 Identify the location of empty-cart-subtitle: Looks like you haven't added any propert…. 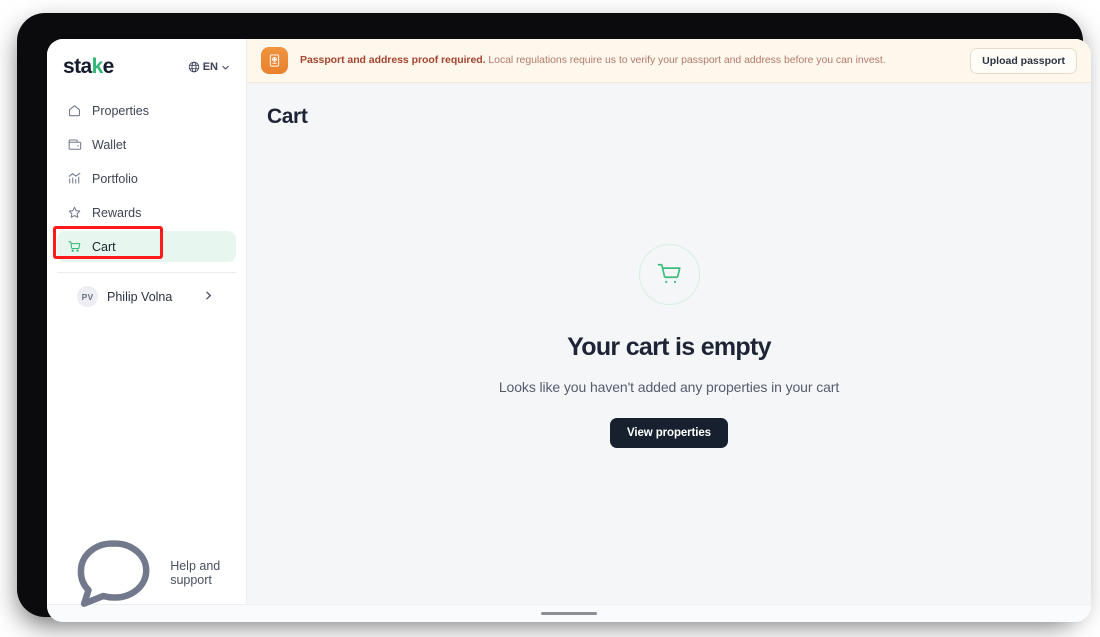
(669, 386).